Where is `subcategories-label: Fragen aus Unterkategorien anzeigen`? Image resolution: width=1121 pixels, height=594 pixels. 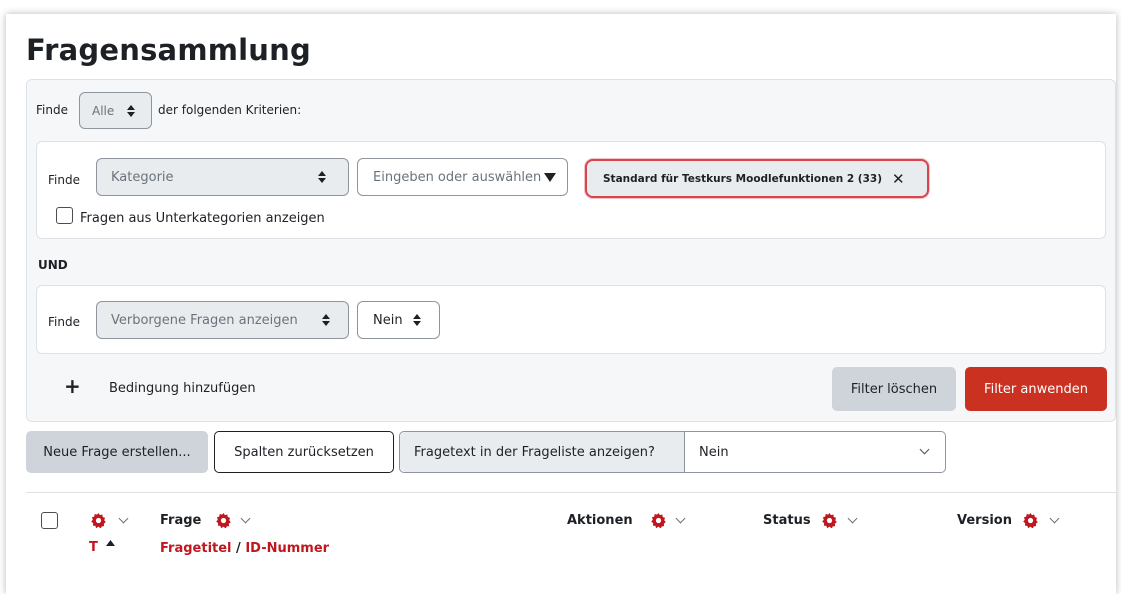 subcategories-label: Fragen aus Unterkategorien anzeigen is located at coordinates (202, 218).